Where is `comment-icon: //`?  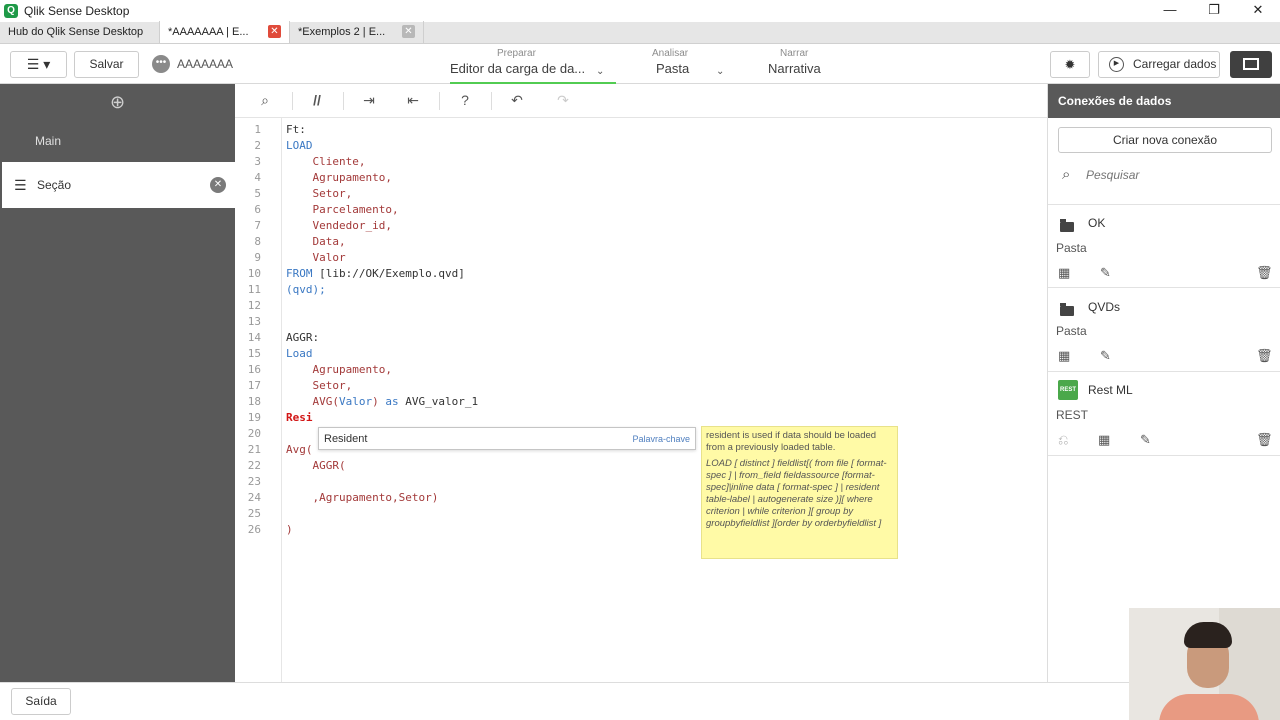 comment-icon: // is located at coordinates (317, 100).